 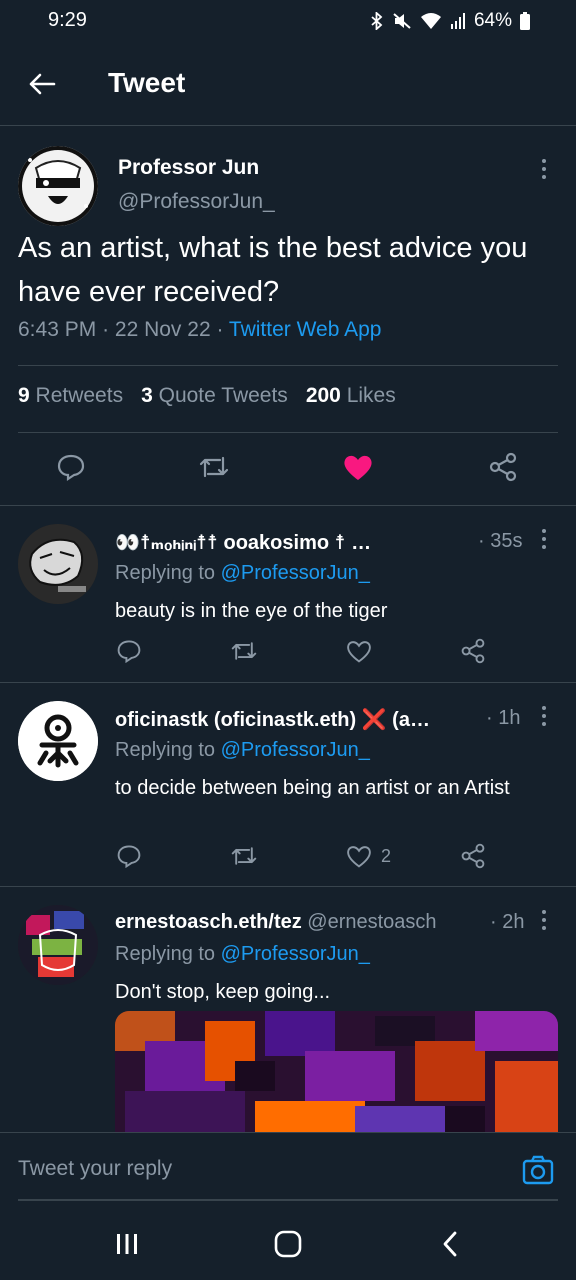 I want to click on camera-button, so click(x=538, y=1170).